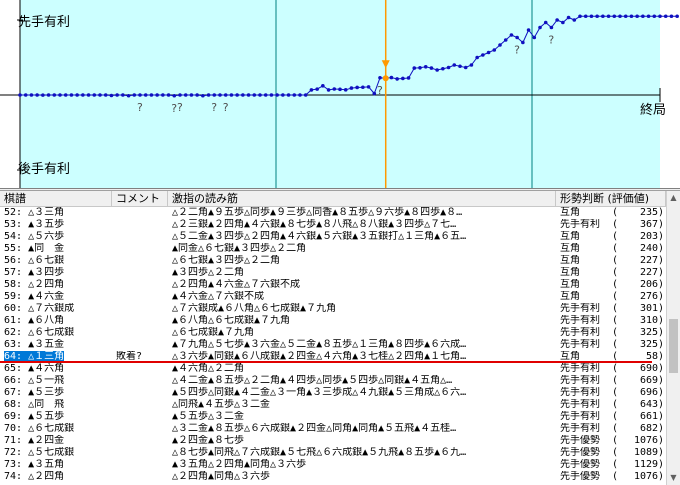  Describe the element at coordinates (333, 261) in the screenshot. I see `table-row: 56: △６七銀 △６七銀▲３四歩△２二角 互角 ( 227)` at that location.